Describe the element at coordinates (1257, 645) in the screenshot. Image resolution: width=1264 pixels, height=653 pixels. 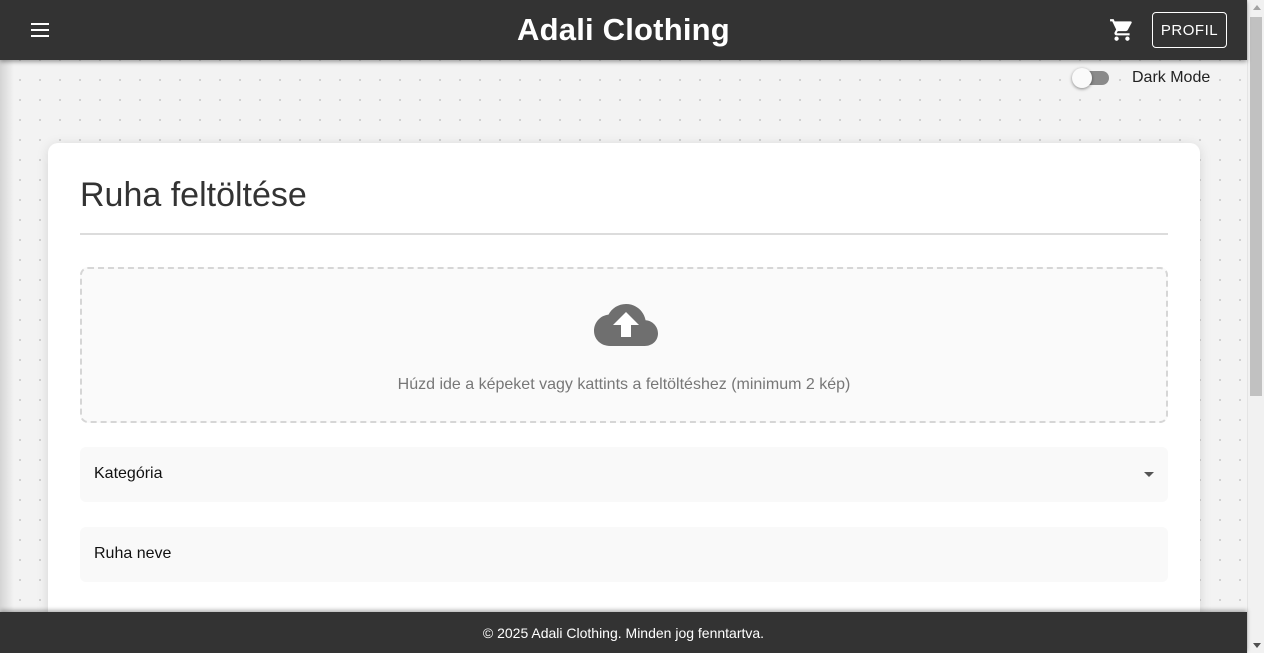
I see `scroll-down-arrow-icon` at that location.